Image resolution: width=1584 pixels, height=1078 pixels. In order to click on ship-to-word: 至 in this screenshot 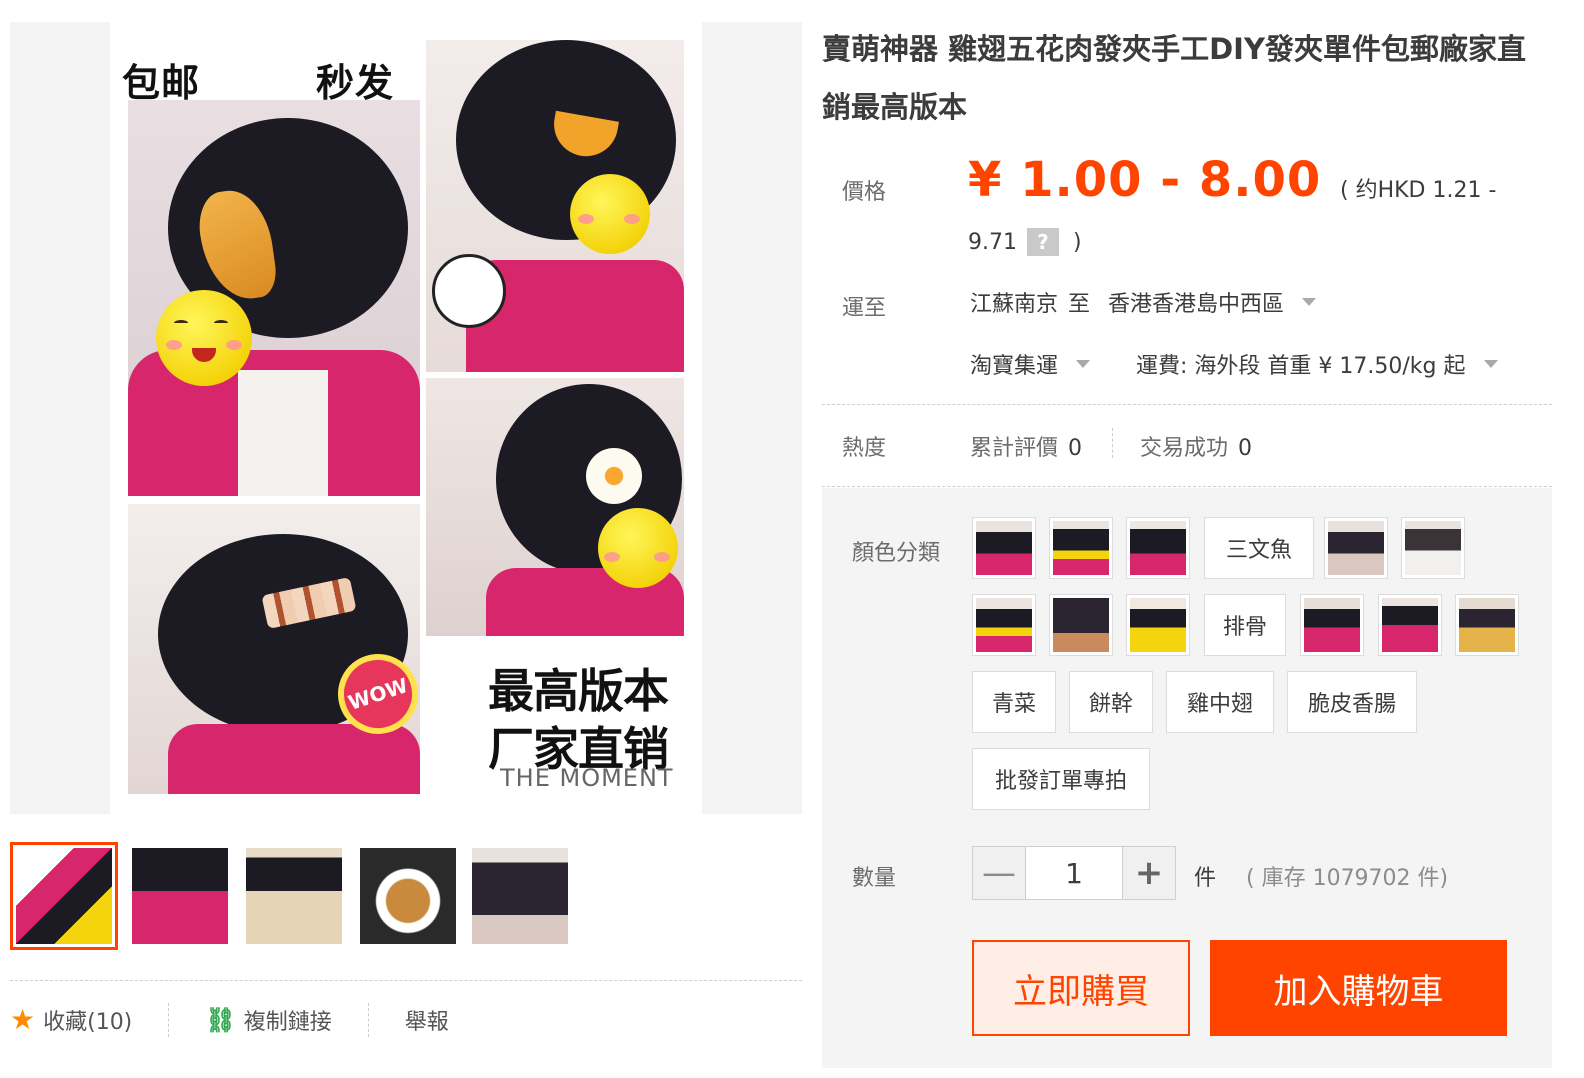, I will do `click(1079, 304)`.